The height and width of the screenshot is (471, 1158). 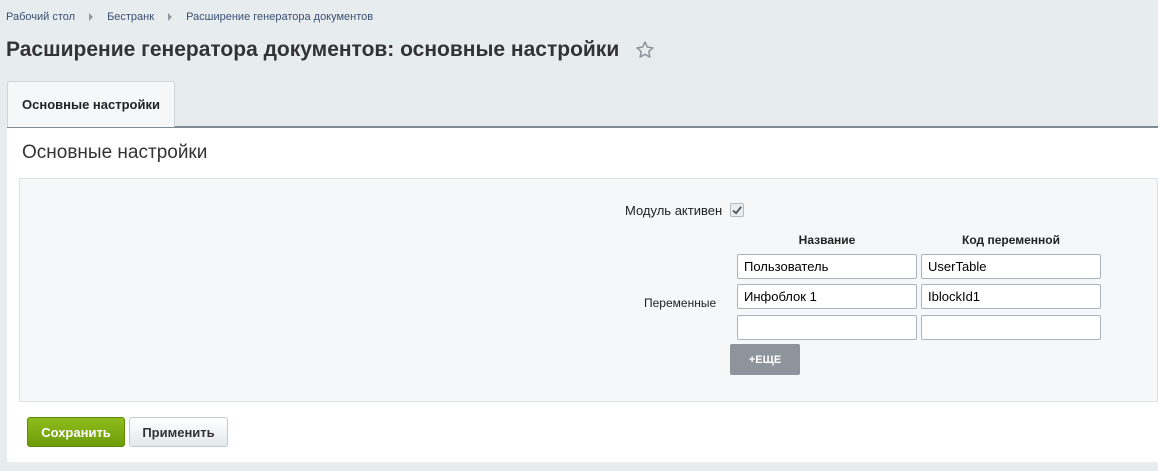 What do you see at coordinates (279, 17) in the screenshot?
I see `breadcrumb-item-extension: Расширение генератора документов` at bounding box center [279, 17].